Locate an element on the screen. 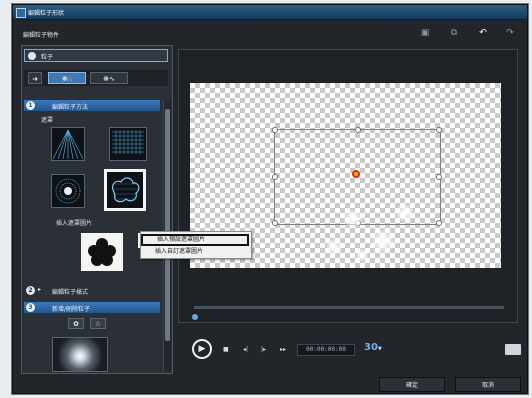  fast-forward-icon: ▸▸ is located at coordinates (283, 349).